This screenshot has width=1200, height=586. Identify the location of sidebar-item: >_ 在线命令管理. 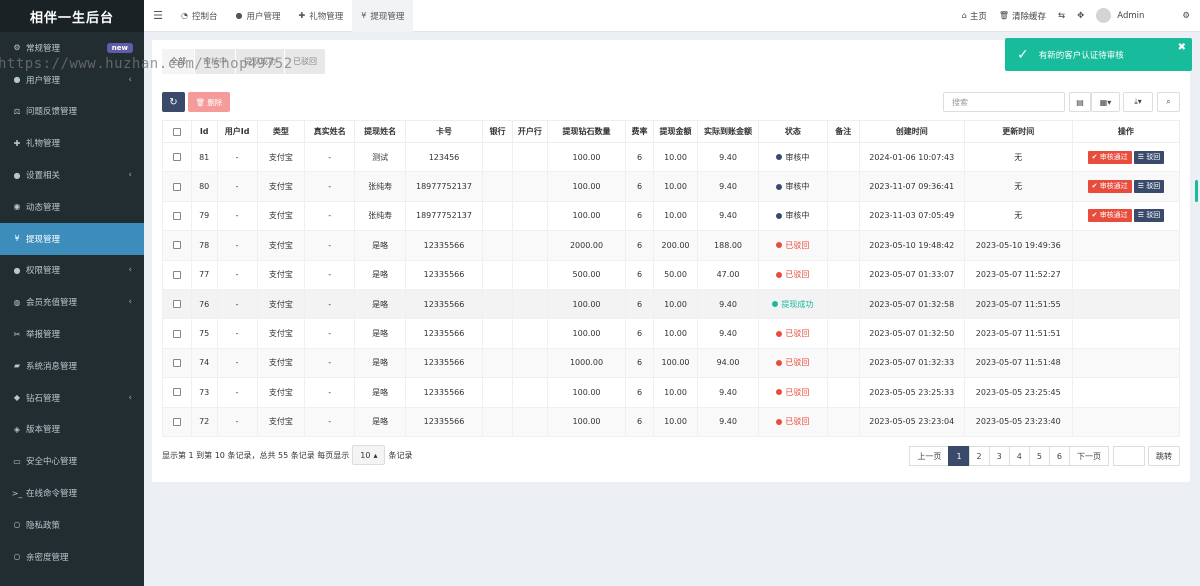
(72, 493).